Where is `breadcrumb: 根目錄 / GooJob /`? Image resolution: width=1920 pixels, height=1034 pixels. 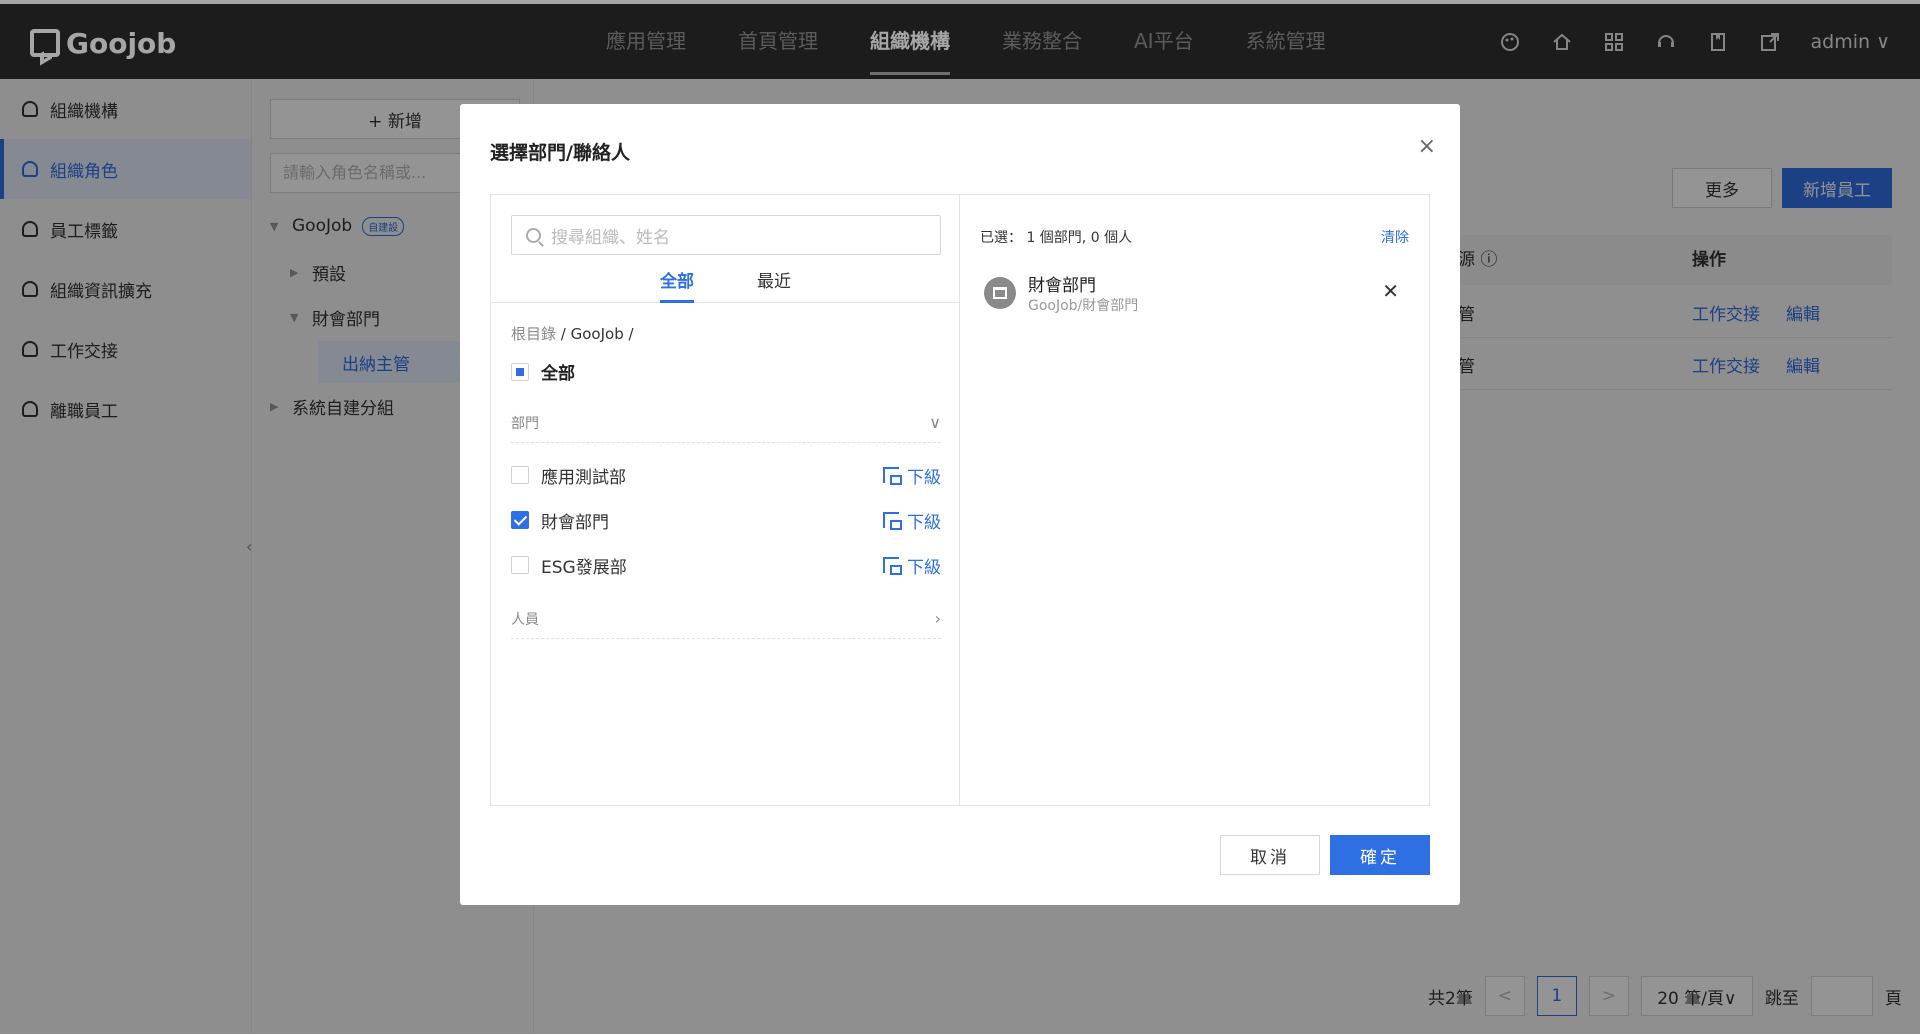 breadcrumb: 根目錄 / GooJob / is located at coordinates (572, 333).